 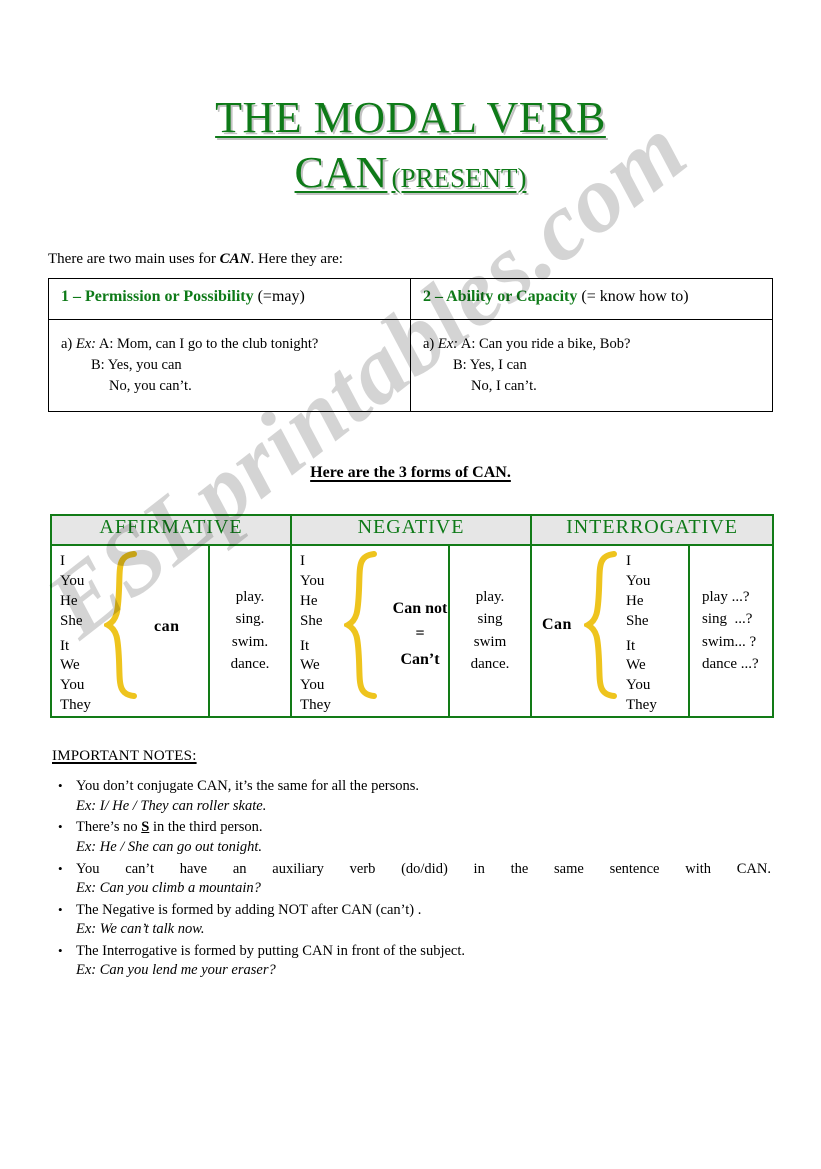 I want to click on title-can-text: CAN, so click(x=341, y=172).